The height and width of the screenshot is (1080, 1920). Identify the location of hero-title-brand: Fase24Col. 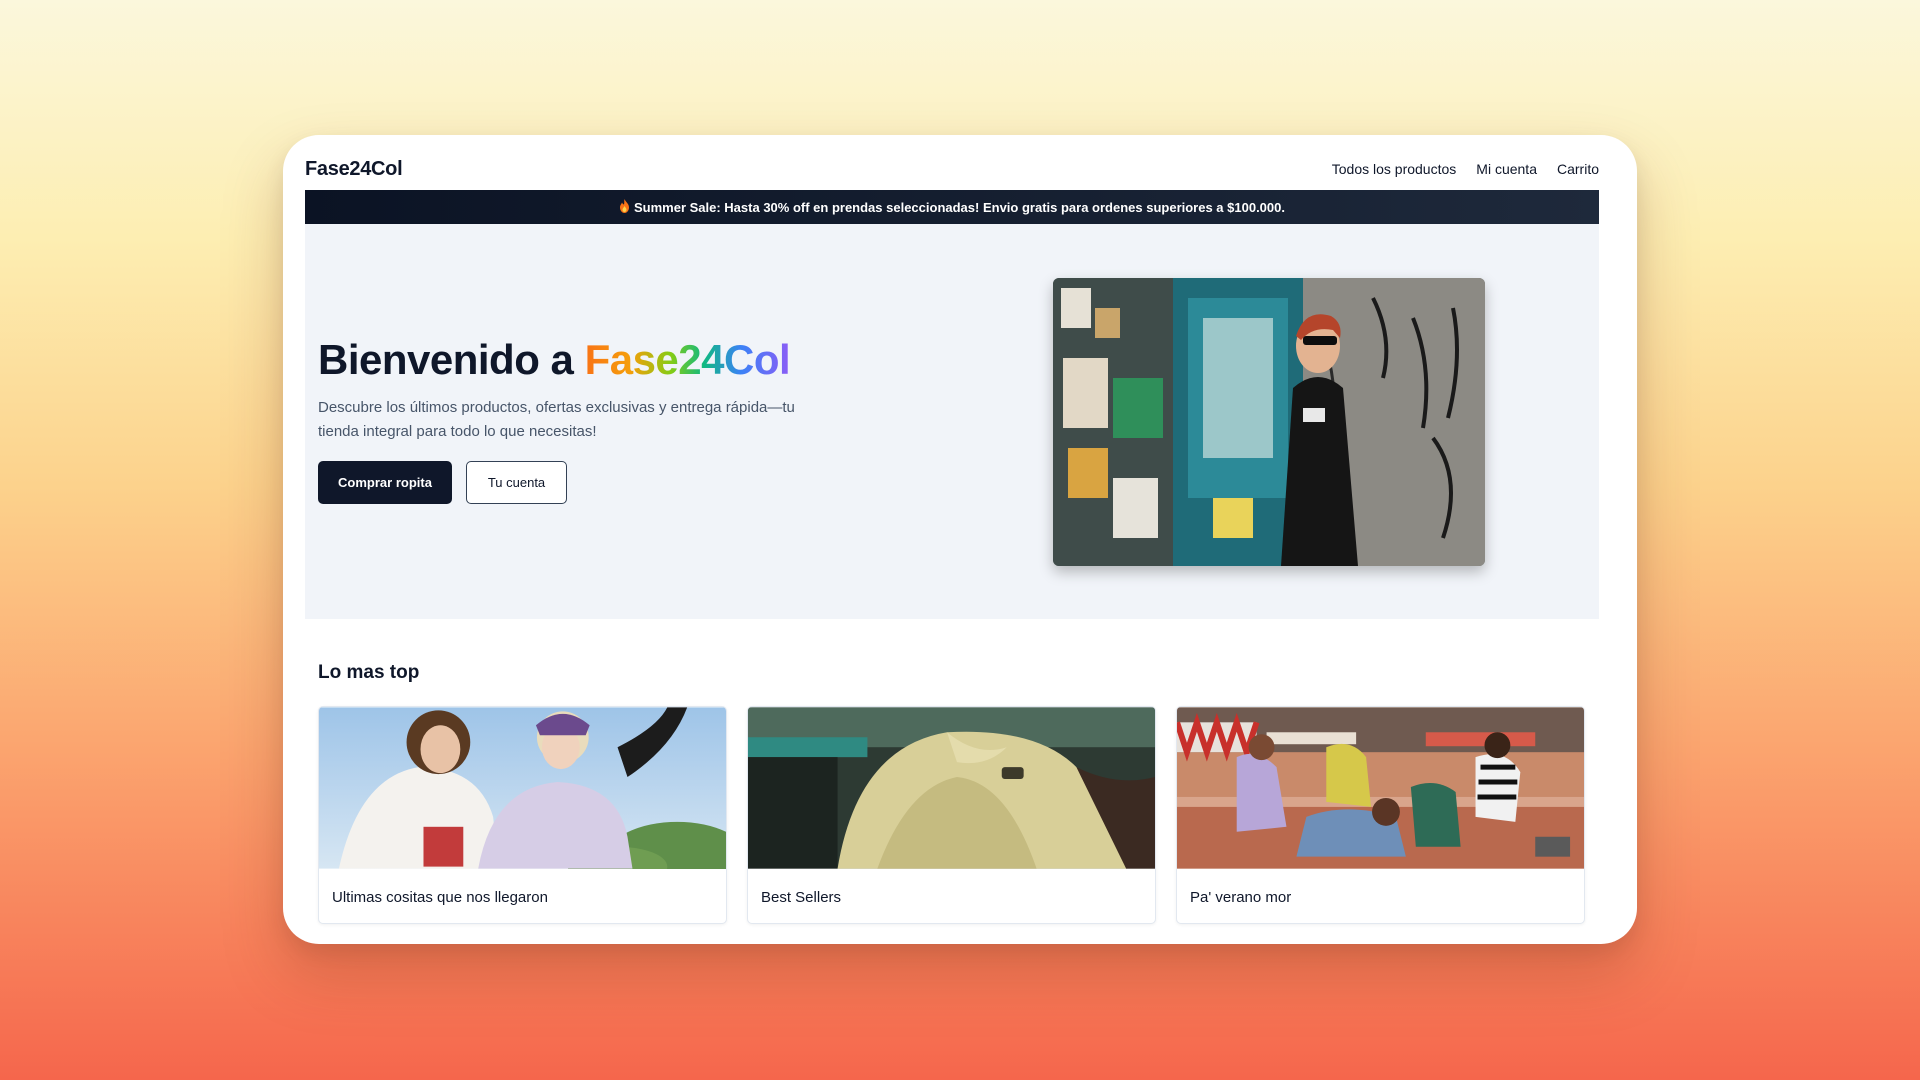
(687, 359).